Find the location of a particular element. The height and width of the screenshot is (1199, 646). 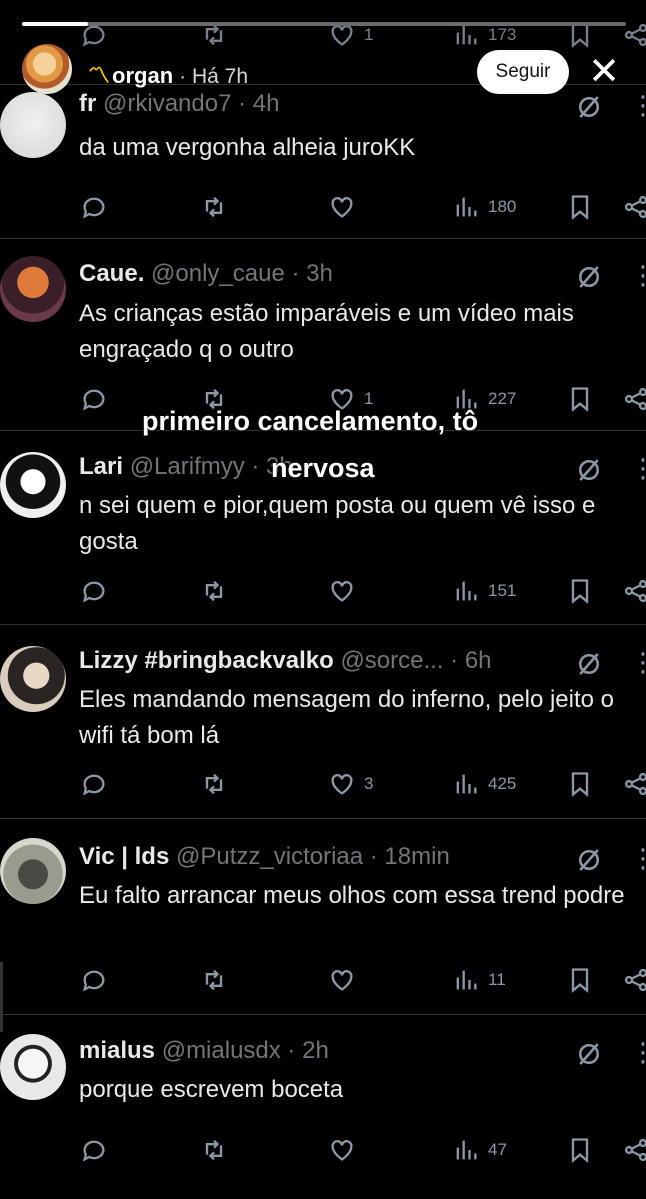

story-header: 〽organ · Há 7h Seguir ✕ is located at coordinates (323, 72).